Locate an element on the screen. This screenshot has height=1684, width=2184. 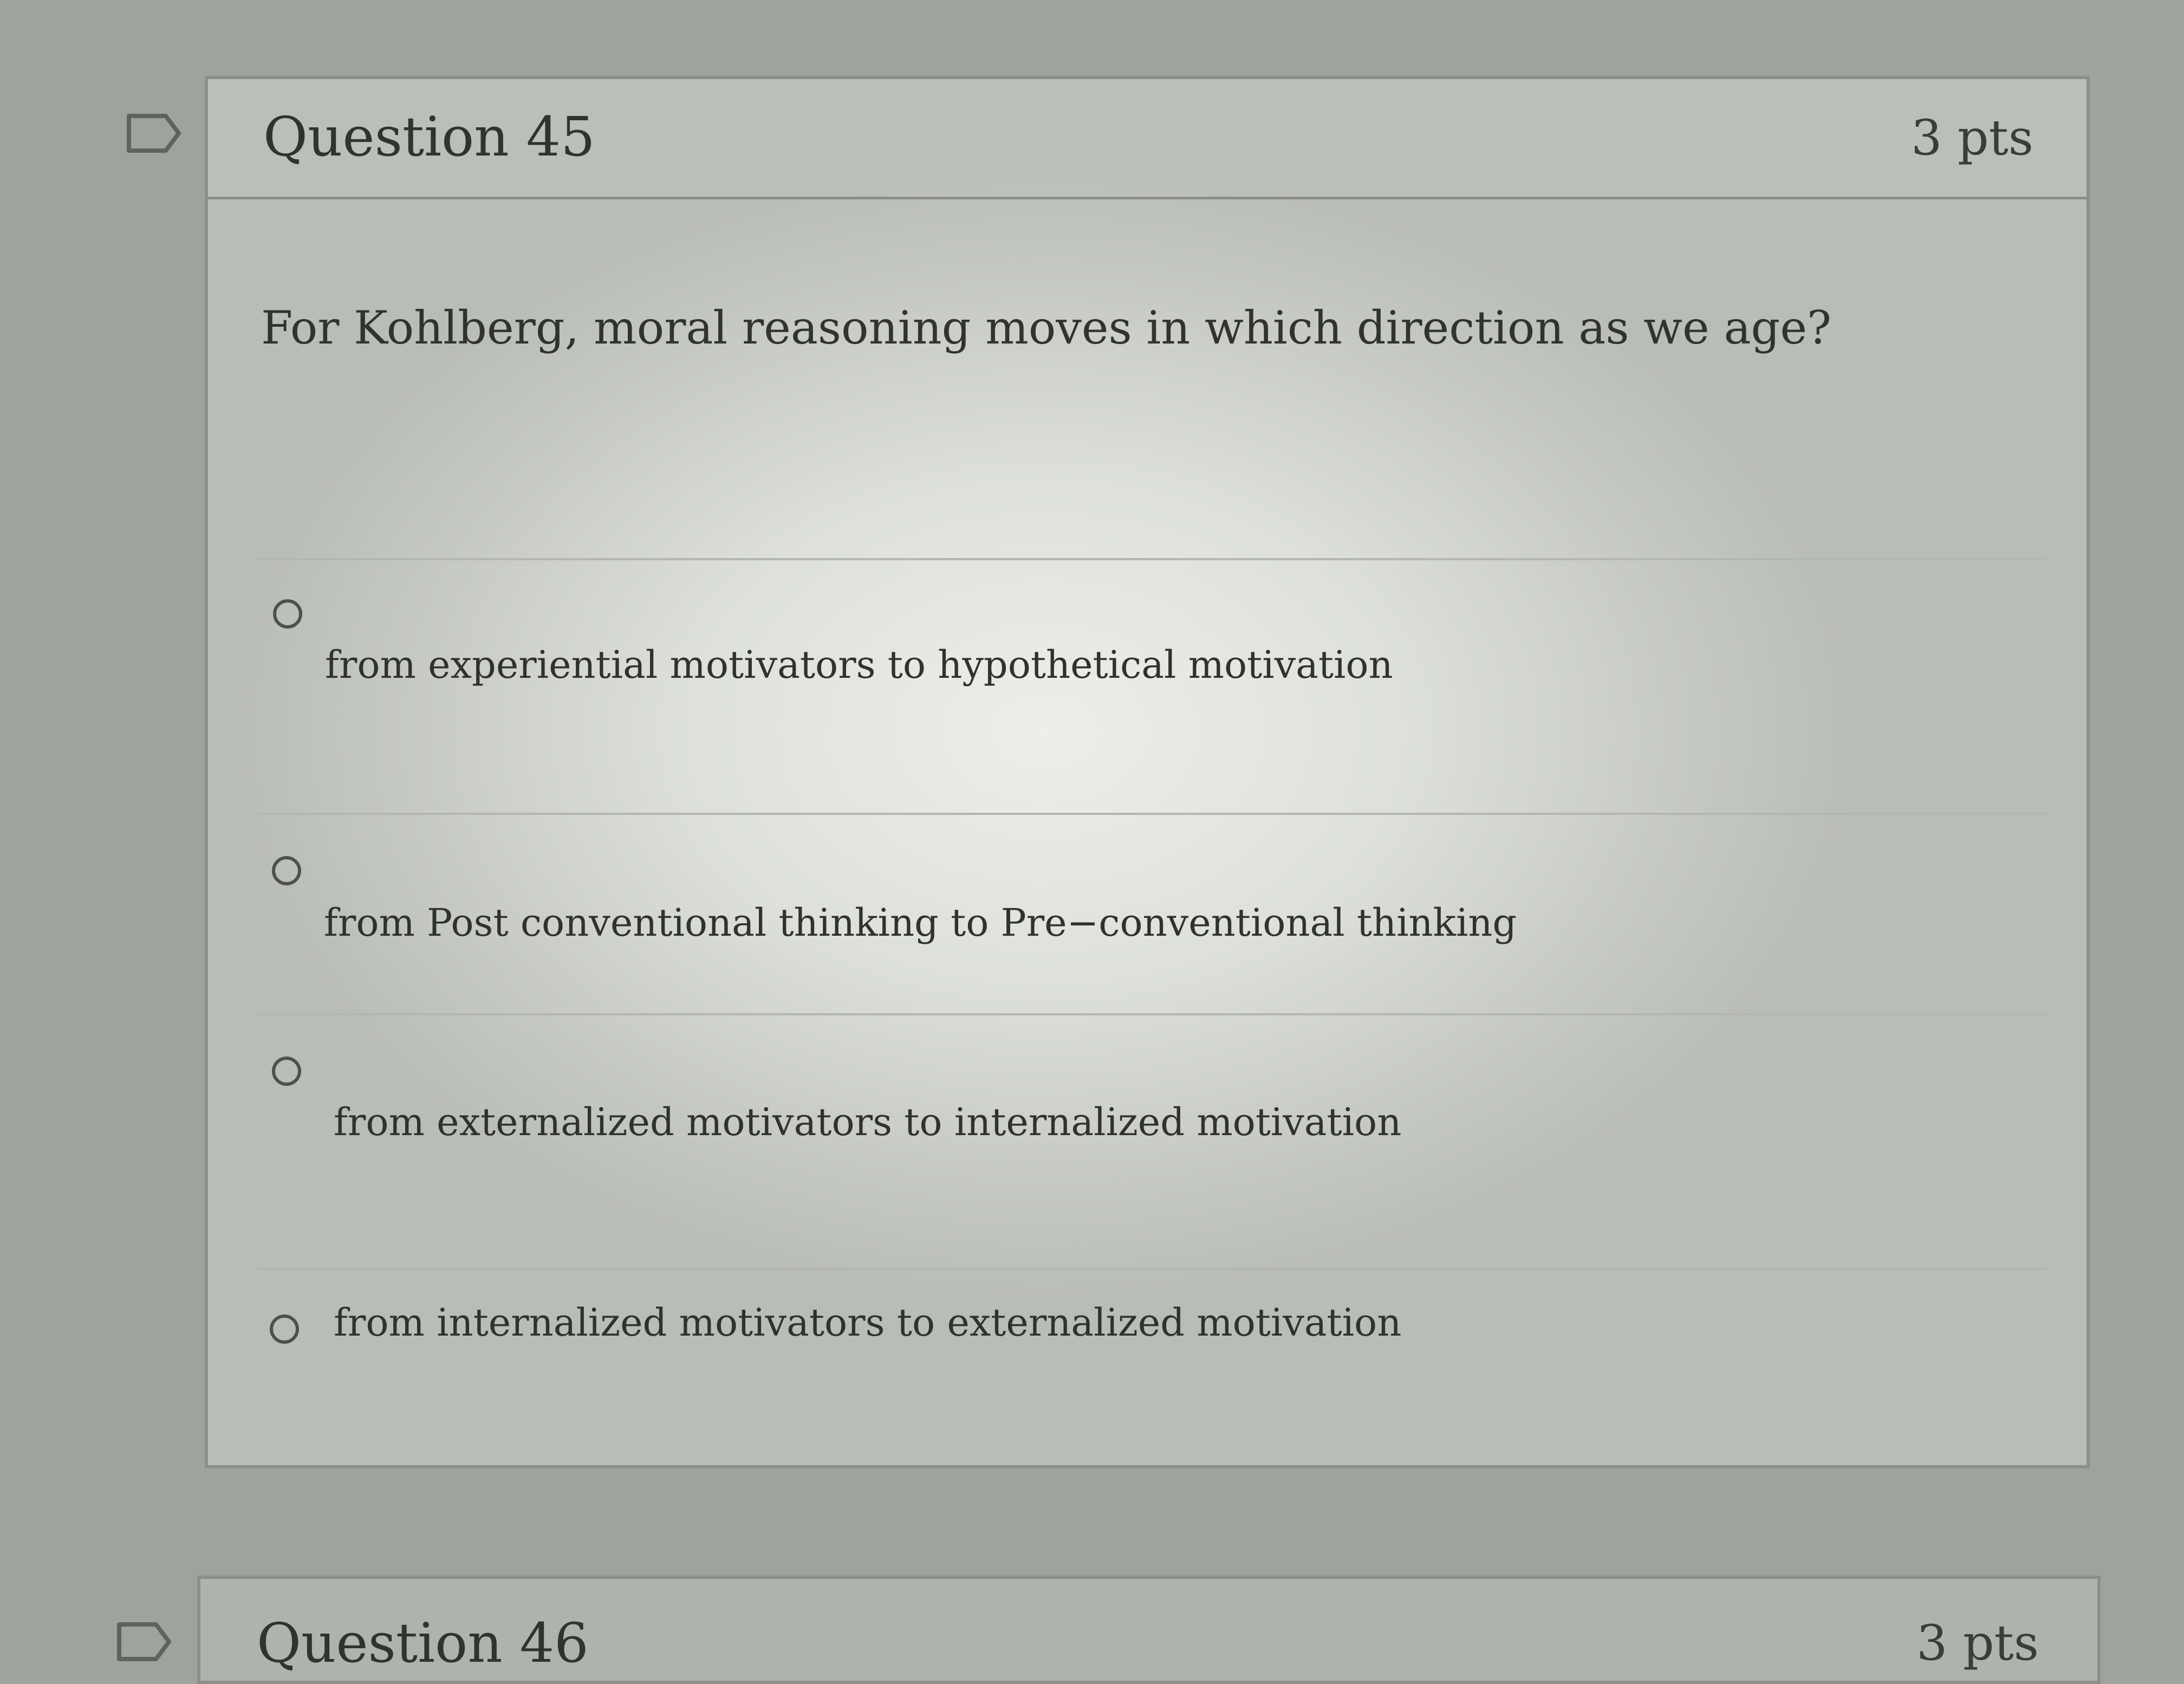
question-points: 3 pts is located at coordinates (1972, 137).